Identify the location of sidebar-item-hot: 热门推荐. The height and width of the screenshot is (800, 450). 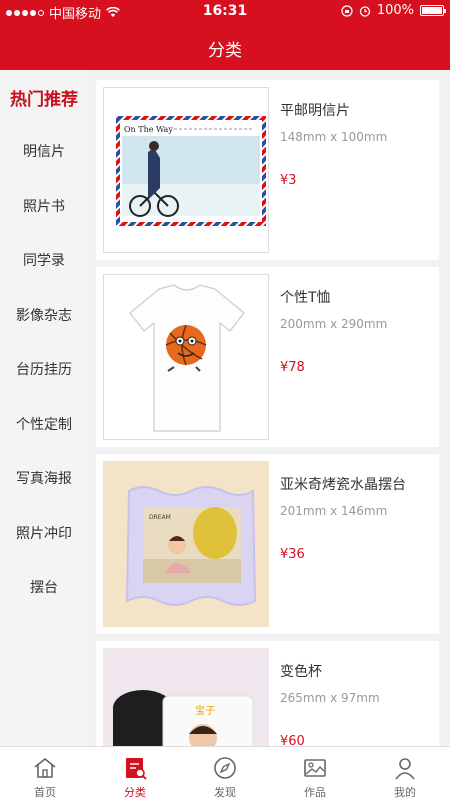
(44, 97).